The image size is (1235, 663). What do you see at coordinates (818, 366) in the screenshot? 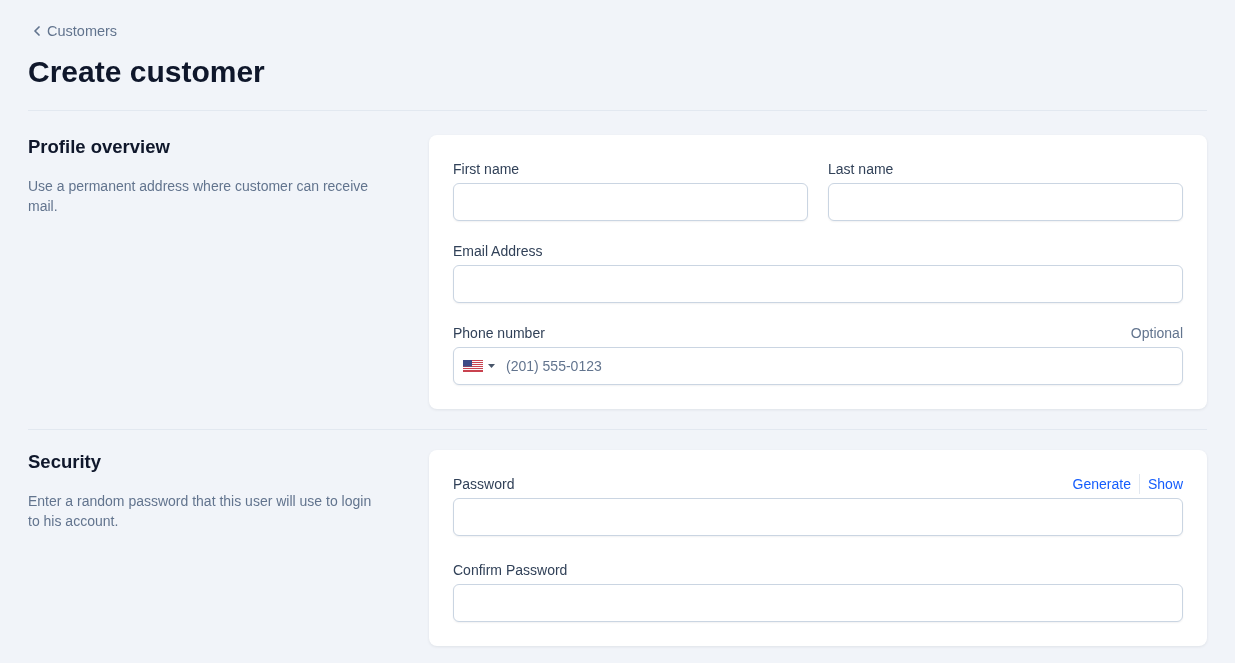
I see `phone-input: (201) 555-0123` at bounding box center [818, 366].